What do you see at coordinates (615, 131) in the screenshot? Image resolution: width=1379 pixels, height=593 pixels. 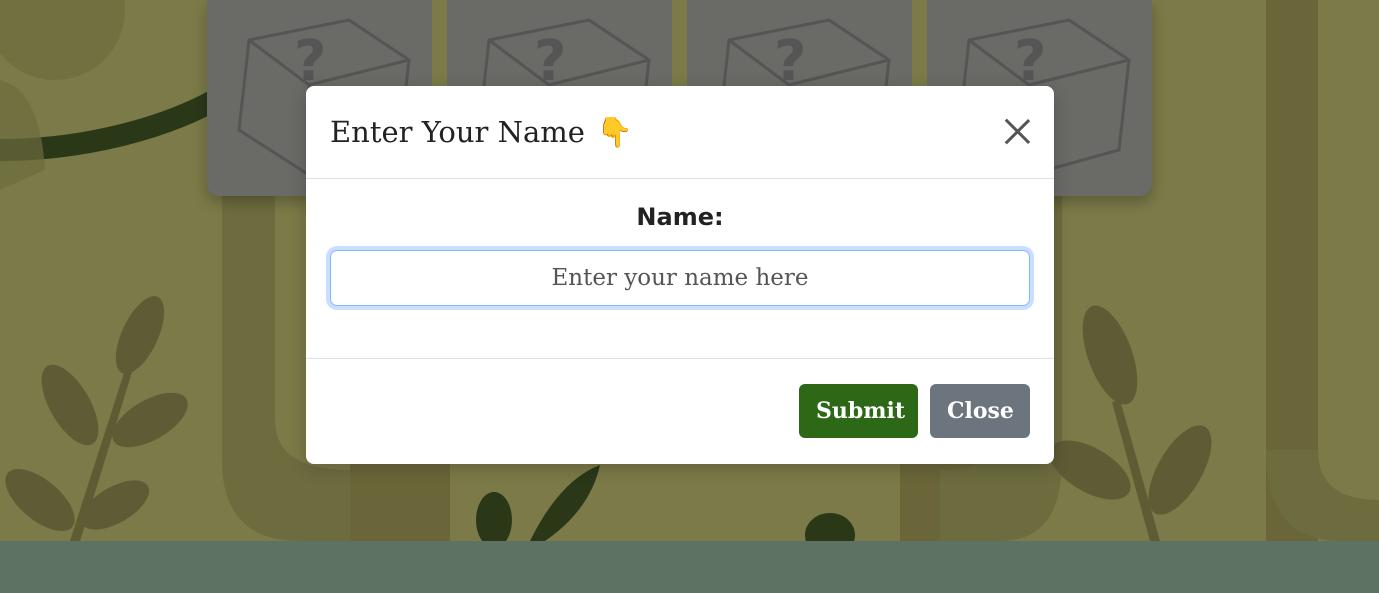 I see `pointing-down-icon: 👇` at bounding box center [615, 131].